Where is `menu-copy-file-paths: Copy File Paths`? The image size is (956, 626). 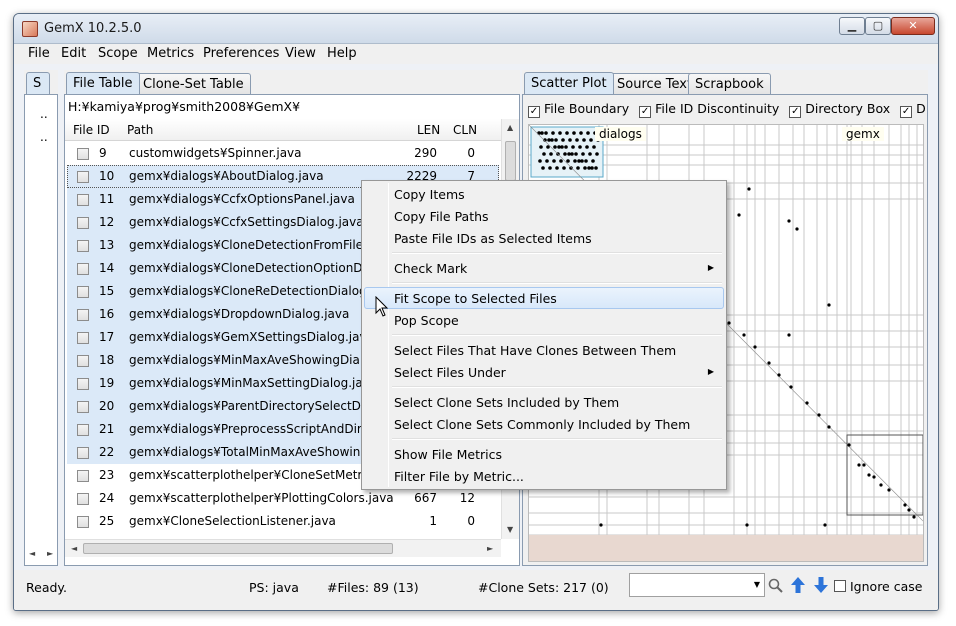 menu-copy-file-paths: Copy File Paths is located at coordinates (544, 216).